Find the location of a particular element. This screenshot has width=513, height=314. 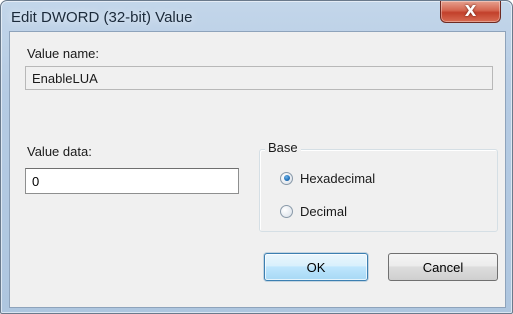

title-bar: Edit DWORD (32-bit) Value X is located at coordinates (256, 16).